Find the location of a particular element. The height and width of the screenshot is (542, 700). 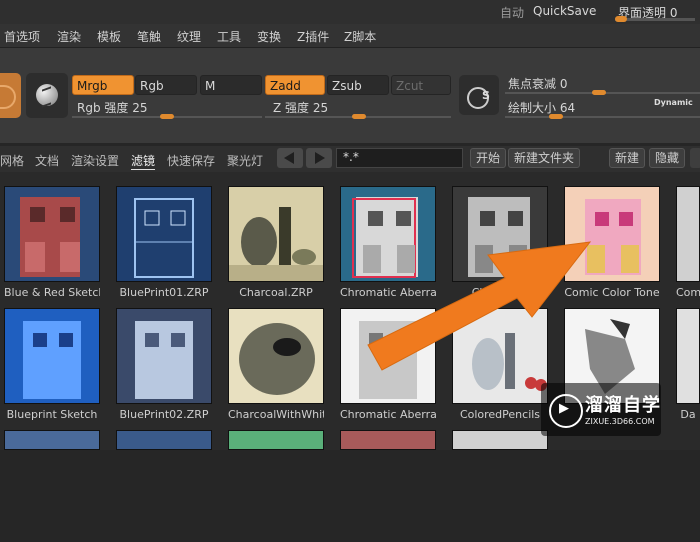

menu-zplugin: Z插件 is located at coordinates (313, 36).